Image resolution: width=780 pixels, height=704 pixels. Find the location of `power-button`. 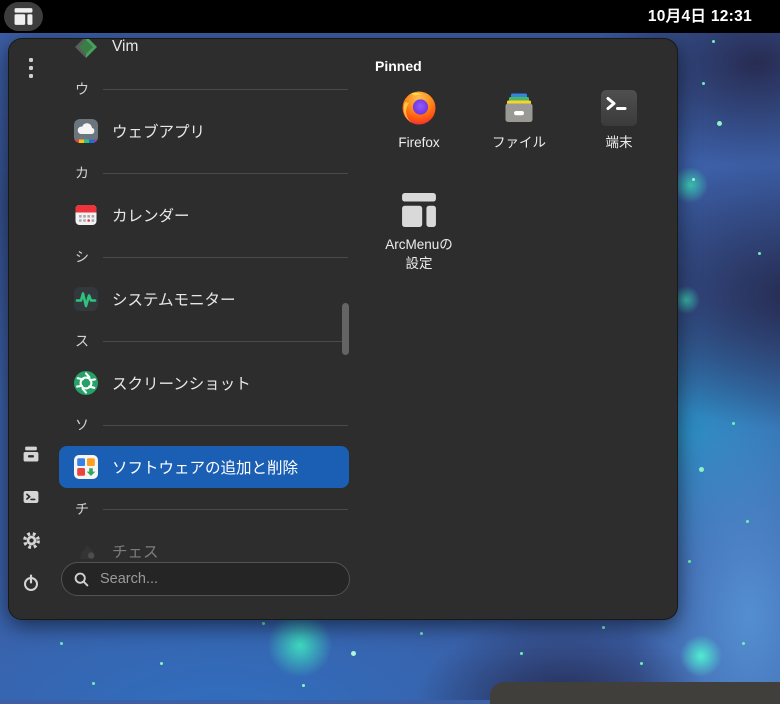

power-button is located at coordinates (31, 583).